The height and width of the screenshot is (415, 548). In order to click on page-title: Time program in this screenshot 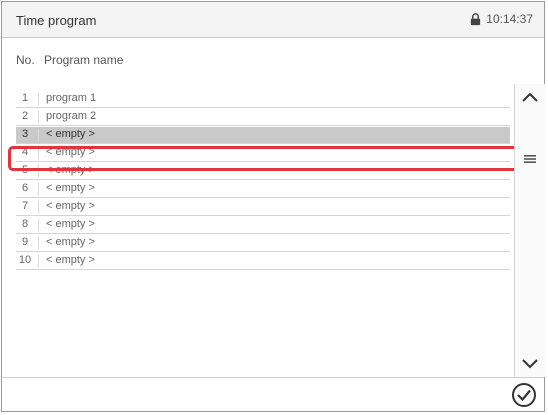, I will do `click(56, 20)`.